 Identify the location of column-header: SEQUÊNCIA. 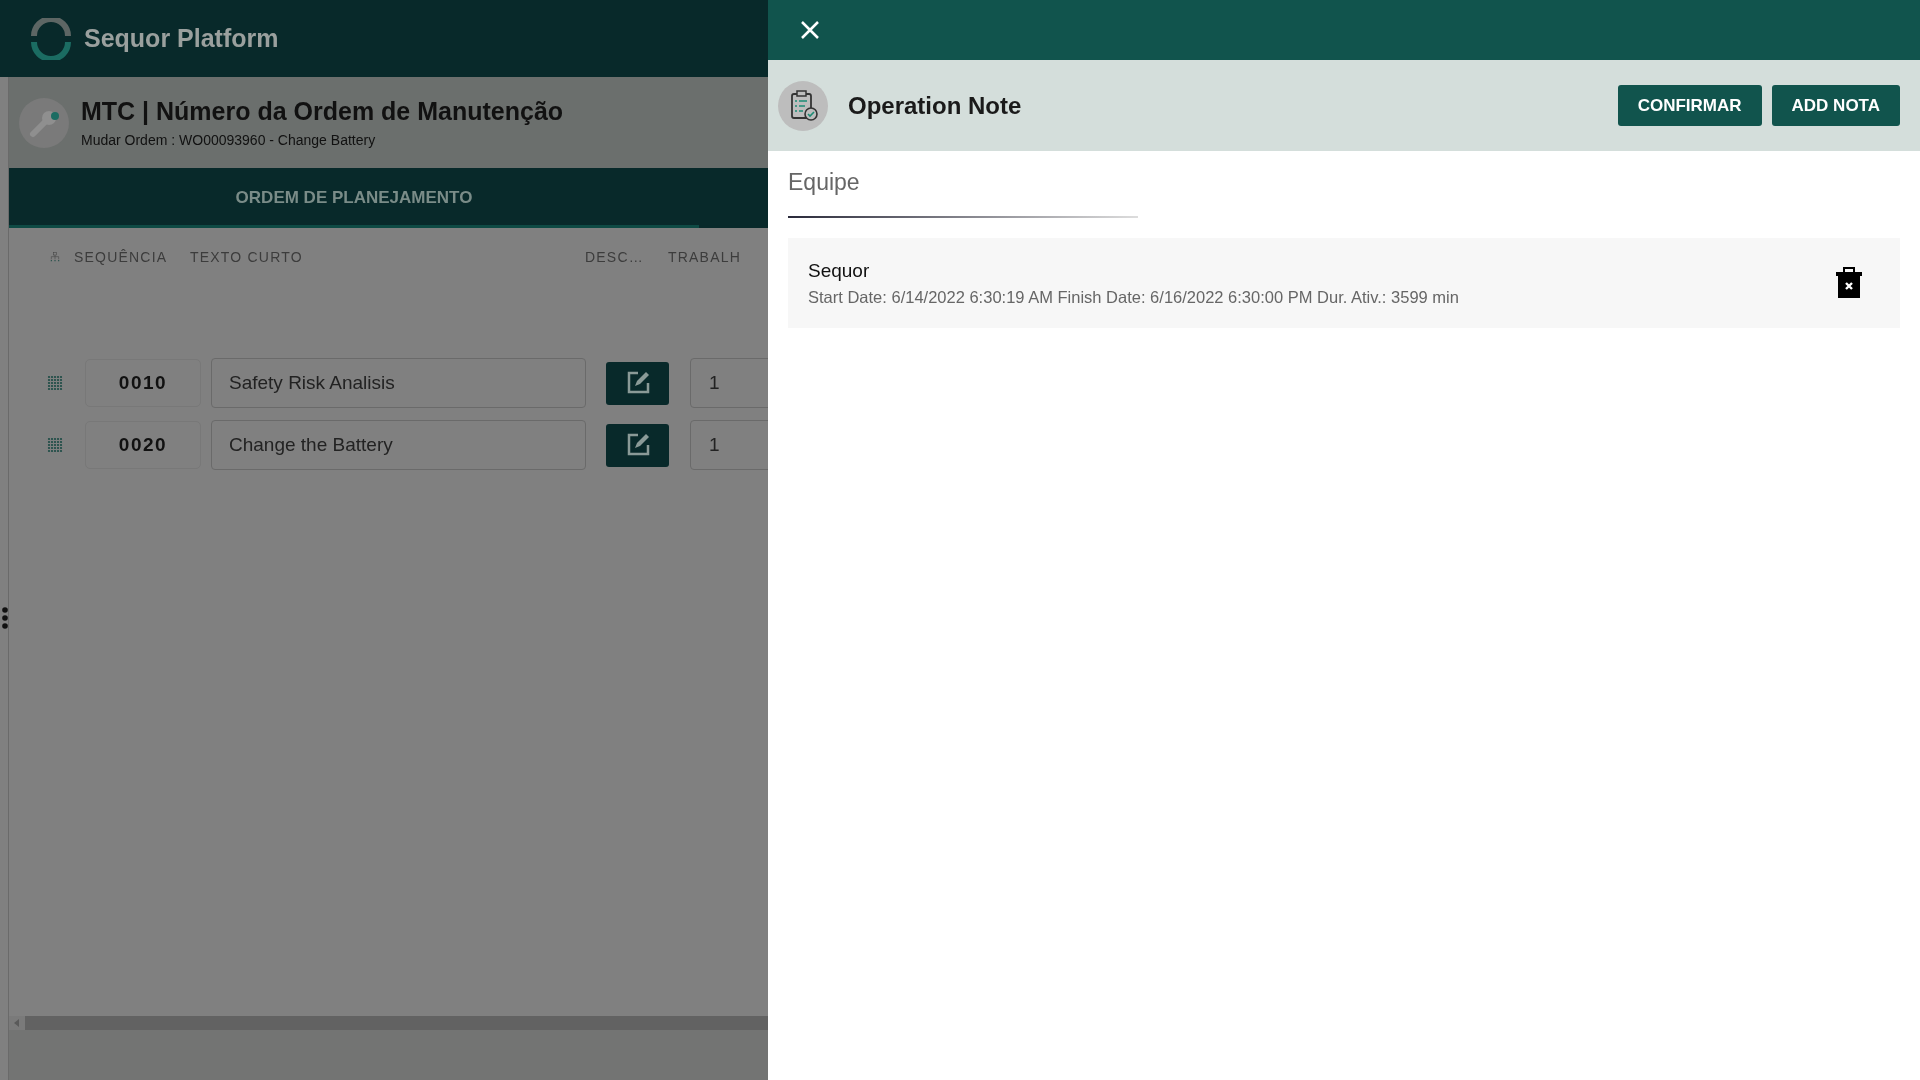
(121, 257).